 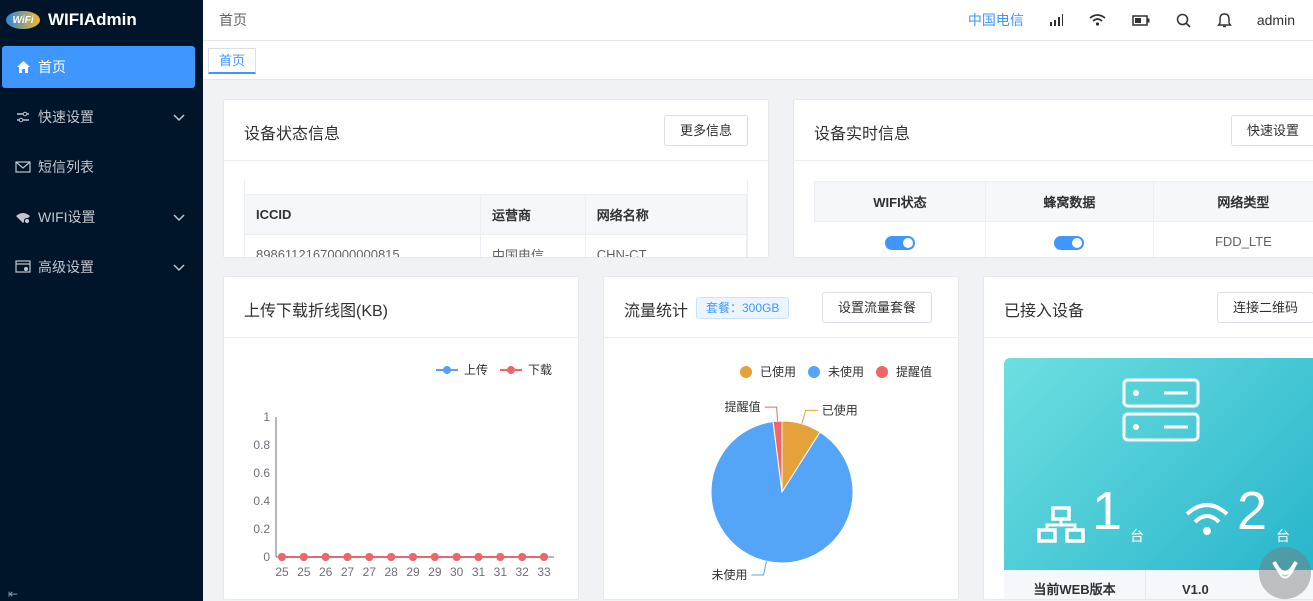 What do you see at coordinates (266, 417) in the screenshot?
I see `y-tick-label: 1` at bounding box center [266, 417].